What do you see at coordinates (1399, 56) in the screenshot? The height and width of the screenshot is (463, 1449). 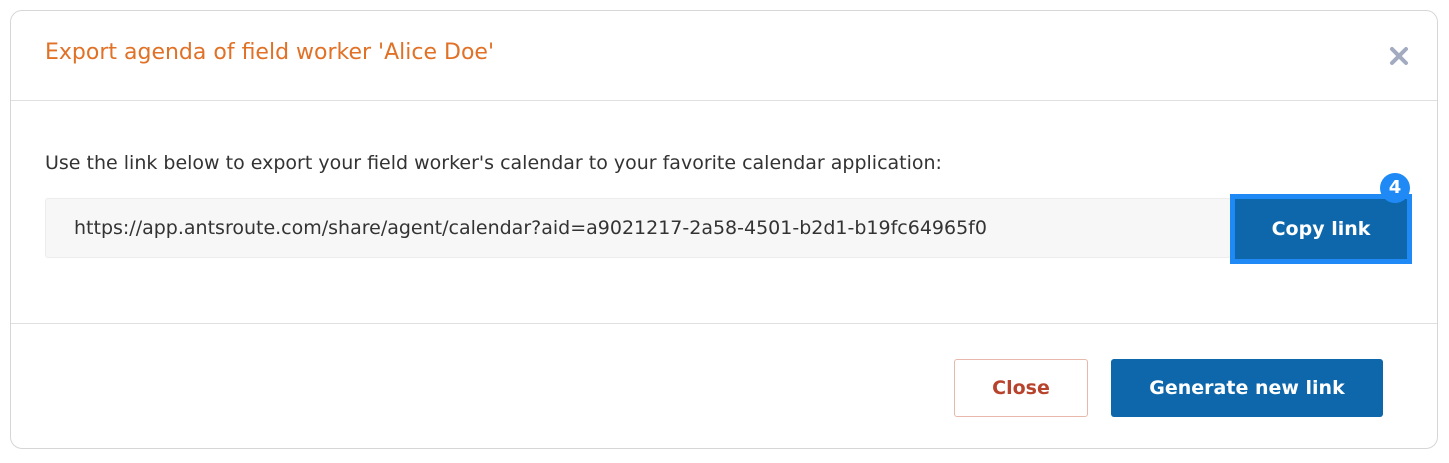 I see `close-x-icon` at bounding box center [1399, 56].